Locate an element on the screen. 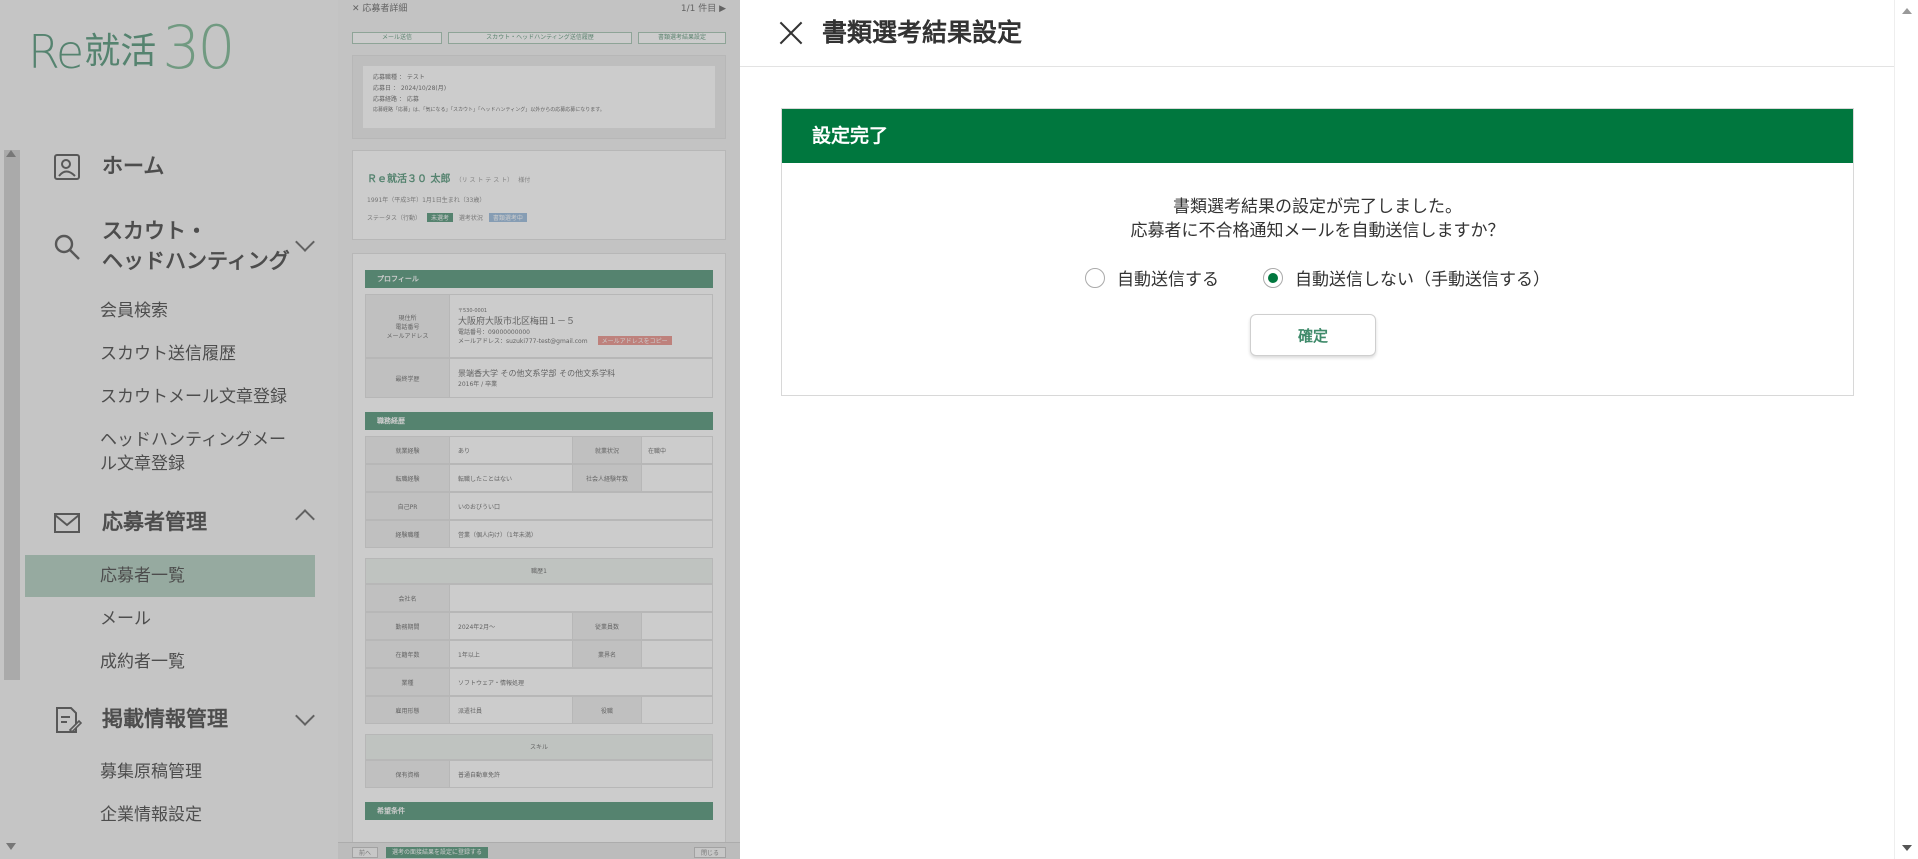  radio-auto-send: 自動送信する is located at coordinates (1152, 277).